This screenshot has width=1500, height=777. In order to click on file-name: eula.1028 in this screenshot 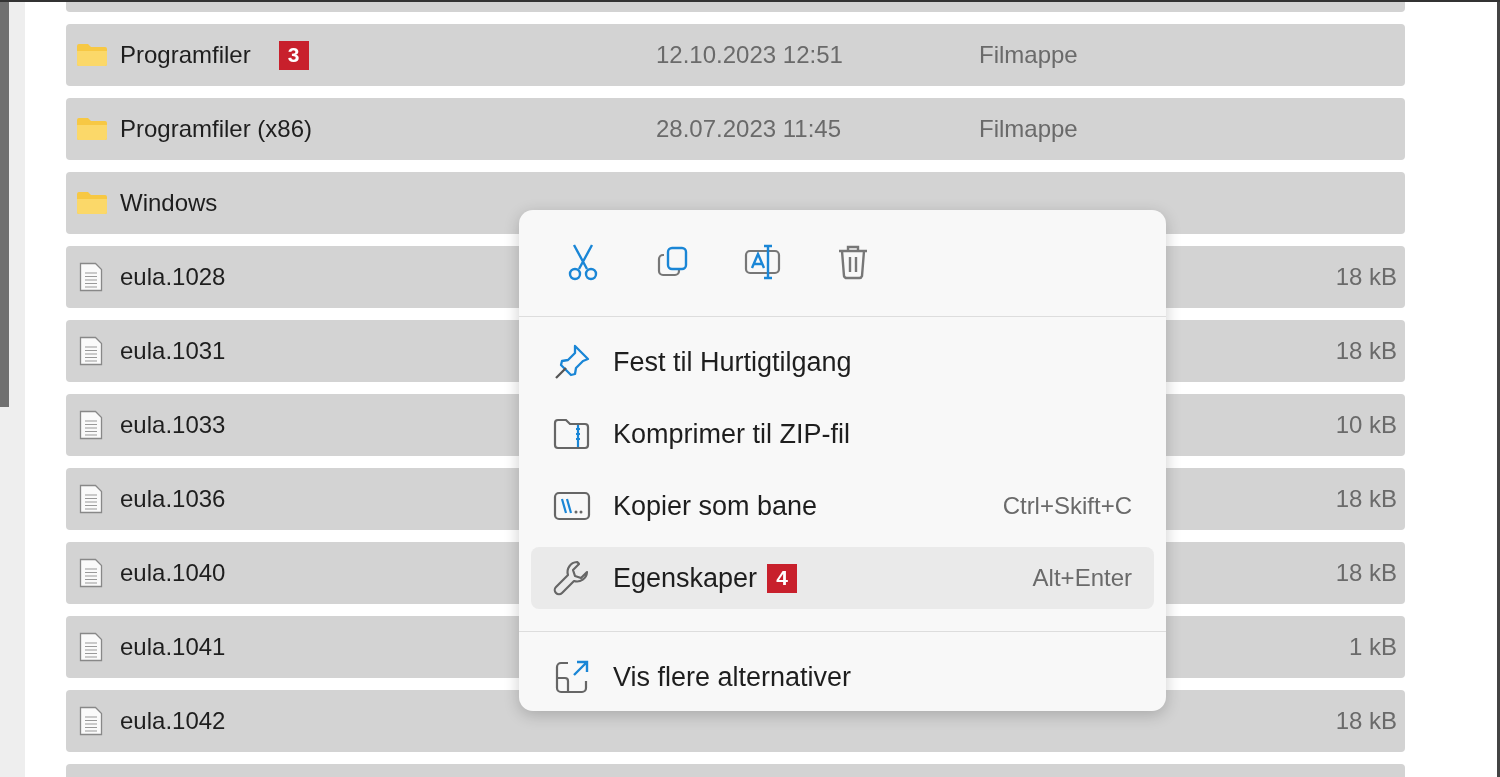, I will do `click(173, 277)`.